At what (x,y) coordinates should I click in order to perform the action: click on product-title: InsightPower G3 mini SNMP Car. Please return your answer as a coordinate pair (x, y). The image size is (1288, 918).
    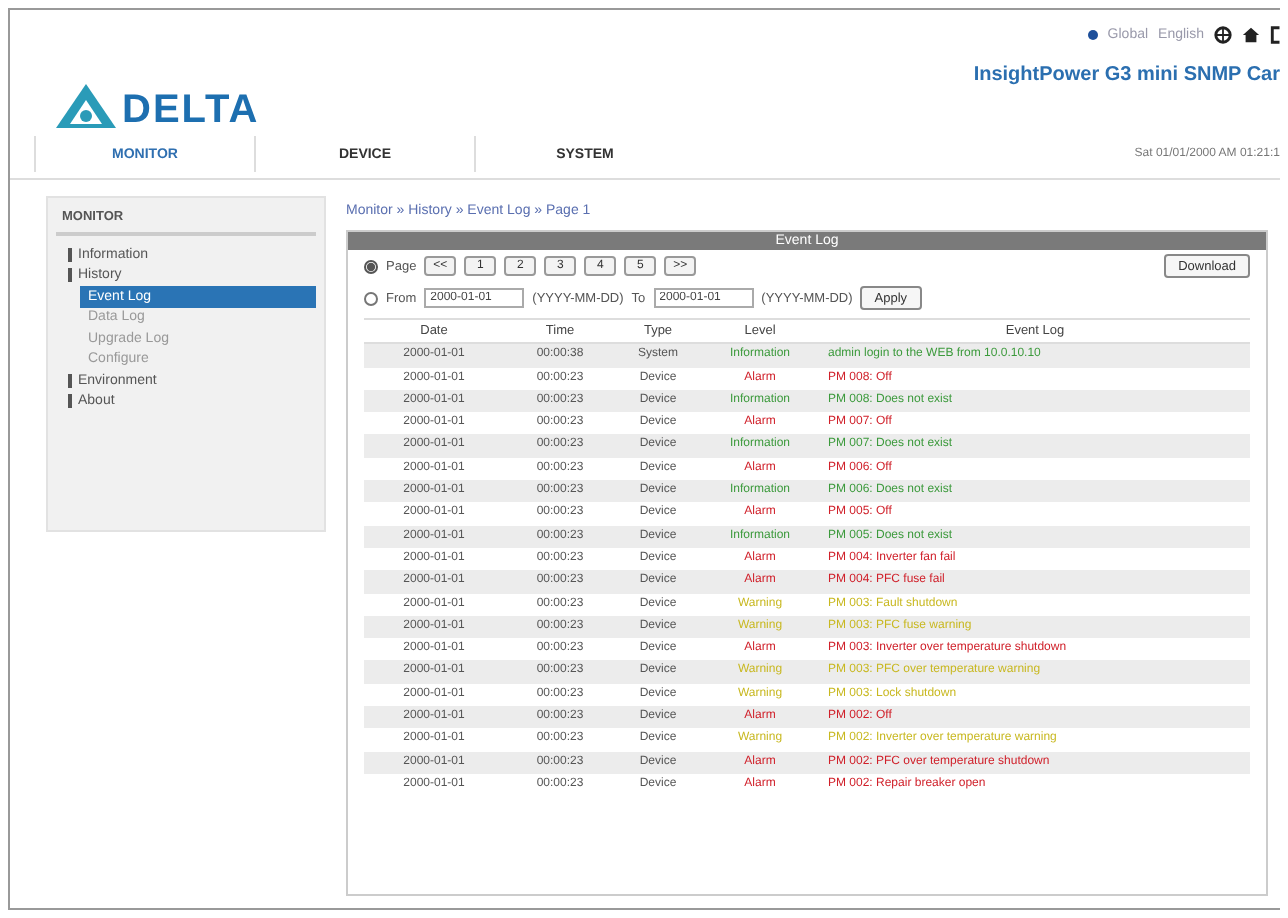
    Looking at the image, I should click on (1126, 75).